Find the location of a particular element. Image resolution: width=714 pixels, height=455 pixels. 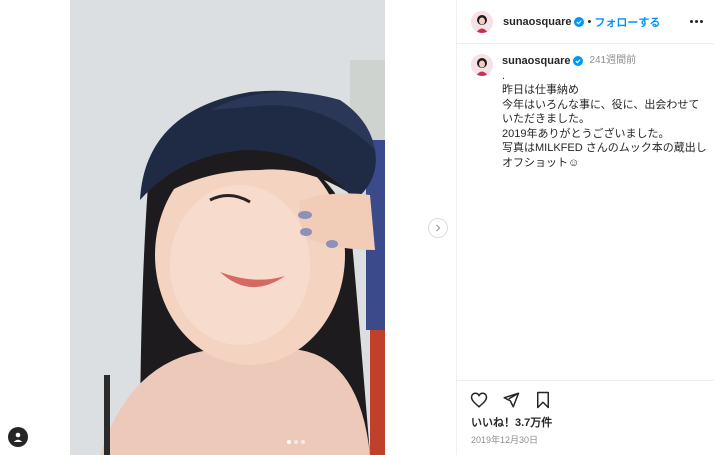

more-options-icon is located at coordinates (696, 21).